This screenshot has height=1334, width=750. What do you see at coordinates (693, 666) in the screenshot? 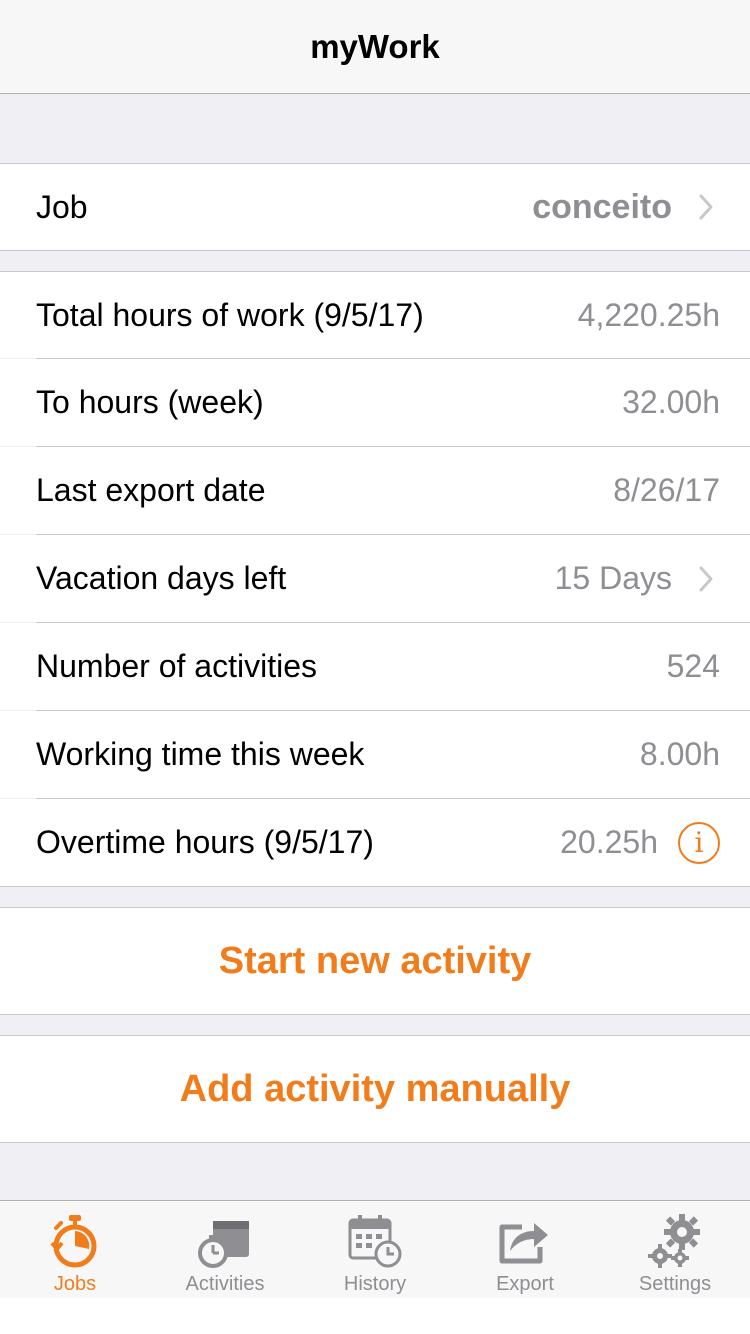
I see `stat-value: 524` at bounding box center [693, 666].